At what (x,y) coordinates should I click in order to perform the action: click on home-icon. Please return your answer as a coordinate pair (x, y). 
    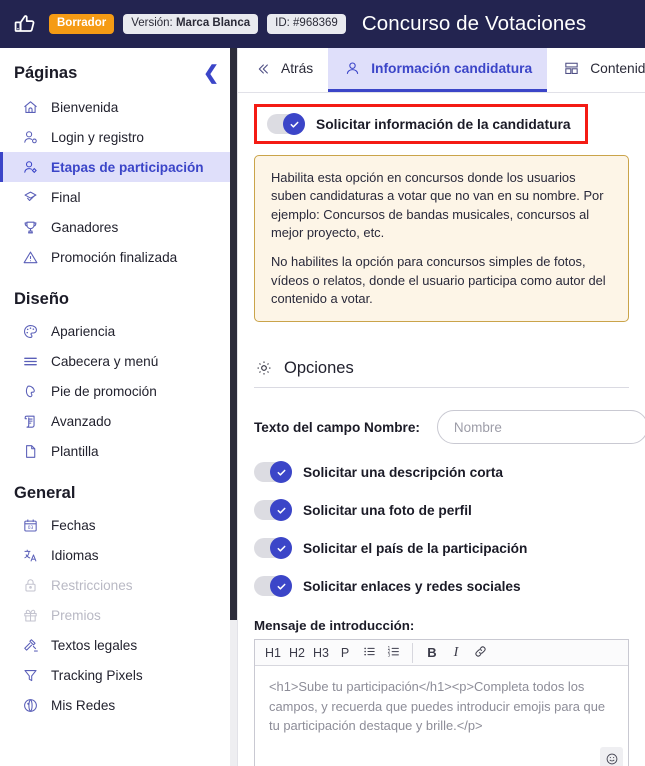
    Looking at the image, I should click on (30, 107).